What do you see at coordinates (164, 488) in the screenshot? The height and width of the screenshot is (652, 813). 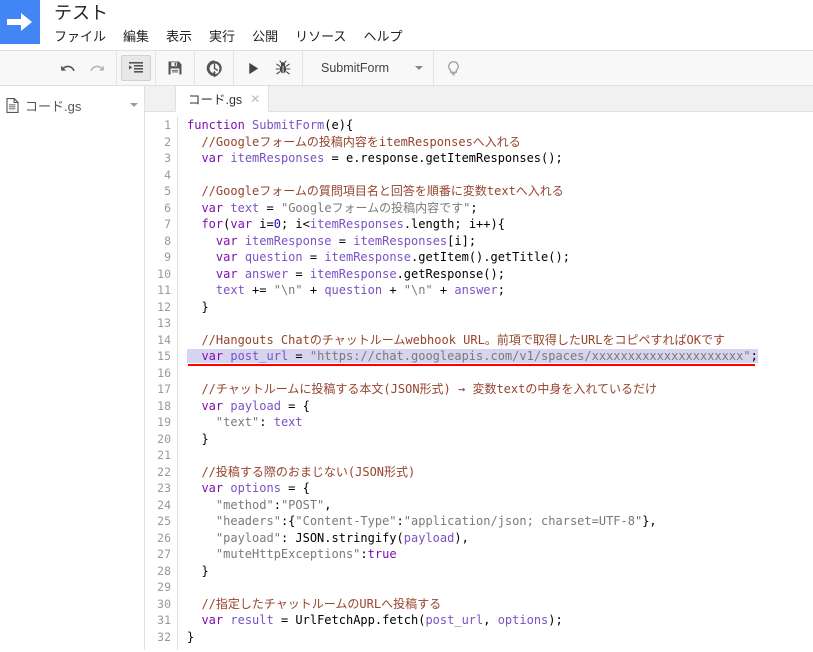 I see `line-number: 23` at bounding box center [164, 488].